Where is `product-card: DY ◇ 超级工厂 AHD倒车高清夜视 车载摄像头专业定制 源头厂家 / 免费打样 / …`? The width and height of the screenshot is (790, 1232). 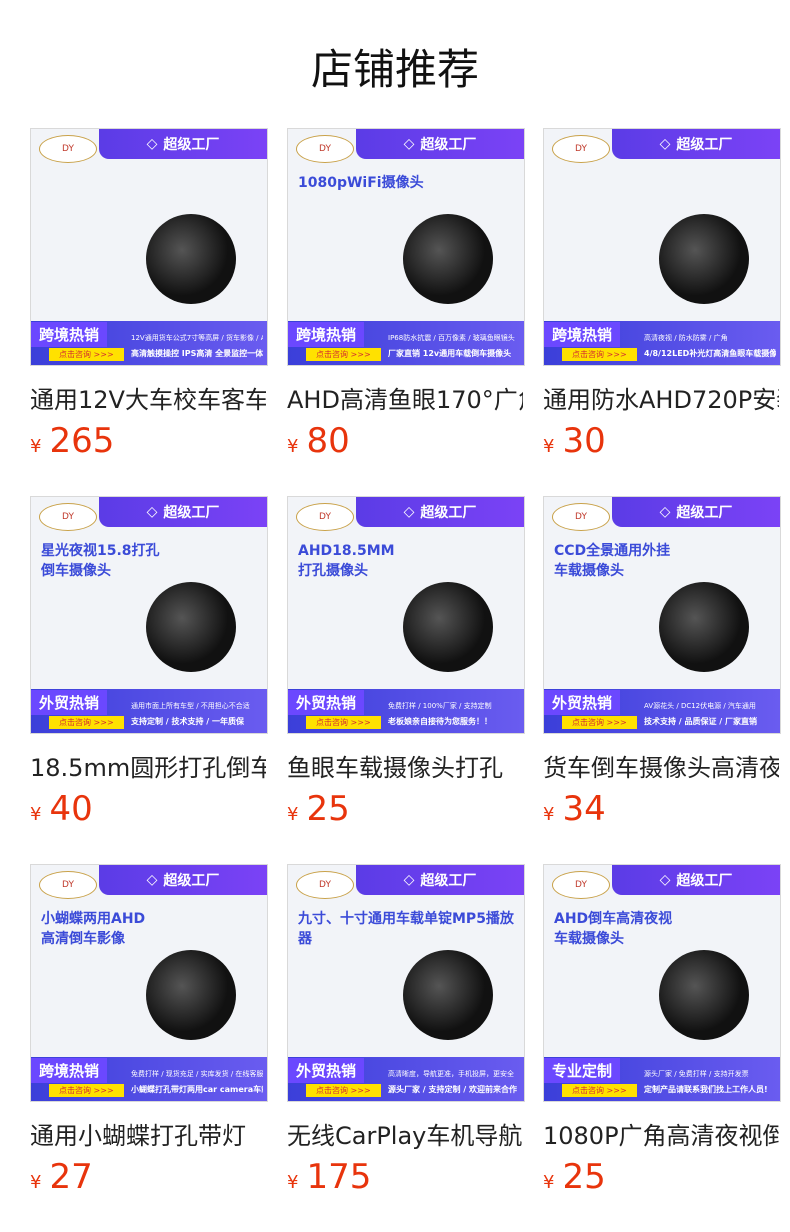 product-card: DY ◇ 超级工厂 AHD倒车高清夜视 车载摄像头专业定制 源头厂家 / 免费打样 / … is located at coordinates (662, 1030).